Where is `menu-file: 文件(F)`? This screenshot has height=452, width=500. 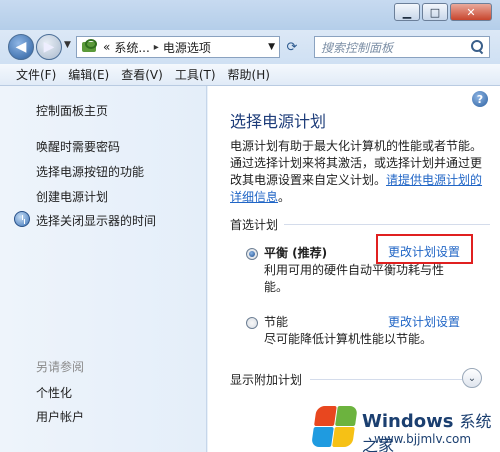 menu-file: 文件(F) is located at coordinates (36, 74).